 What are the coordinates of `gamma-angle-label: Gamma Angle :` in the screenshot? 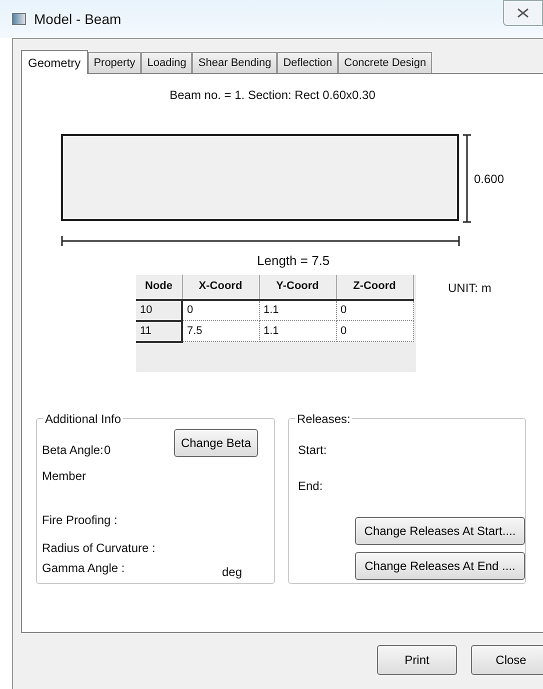 It's located at (84, 568).